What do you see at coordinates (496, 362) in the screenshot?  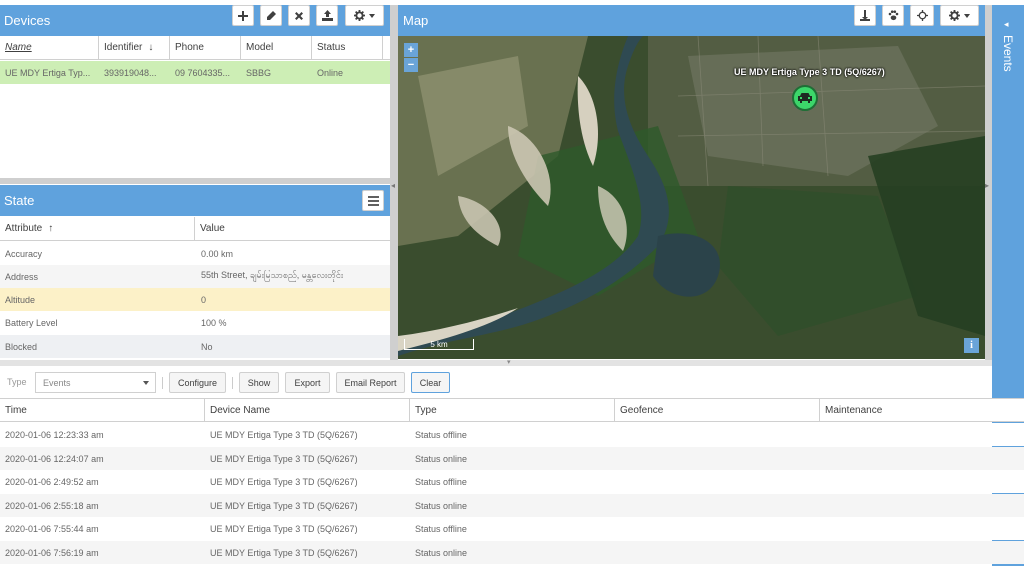 I see `bottom-splitter: ▾` at bounding box center [496, 362].